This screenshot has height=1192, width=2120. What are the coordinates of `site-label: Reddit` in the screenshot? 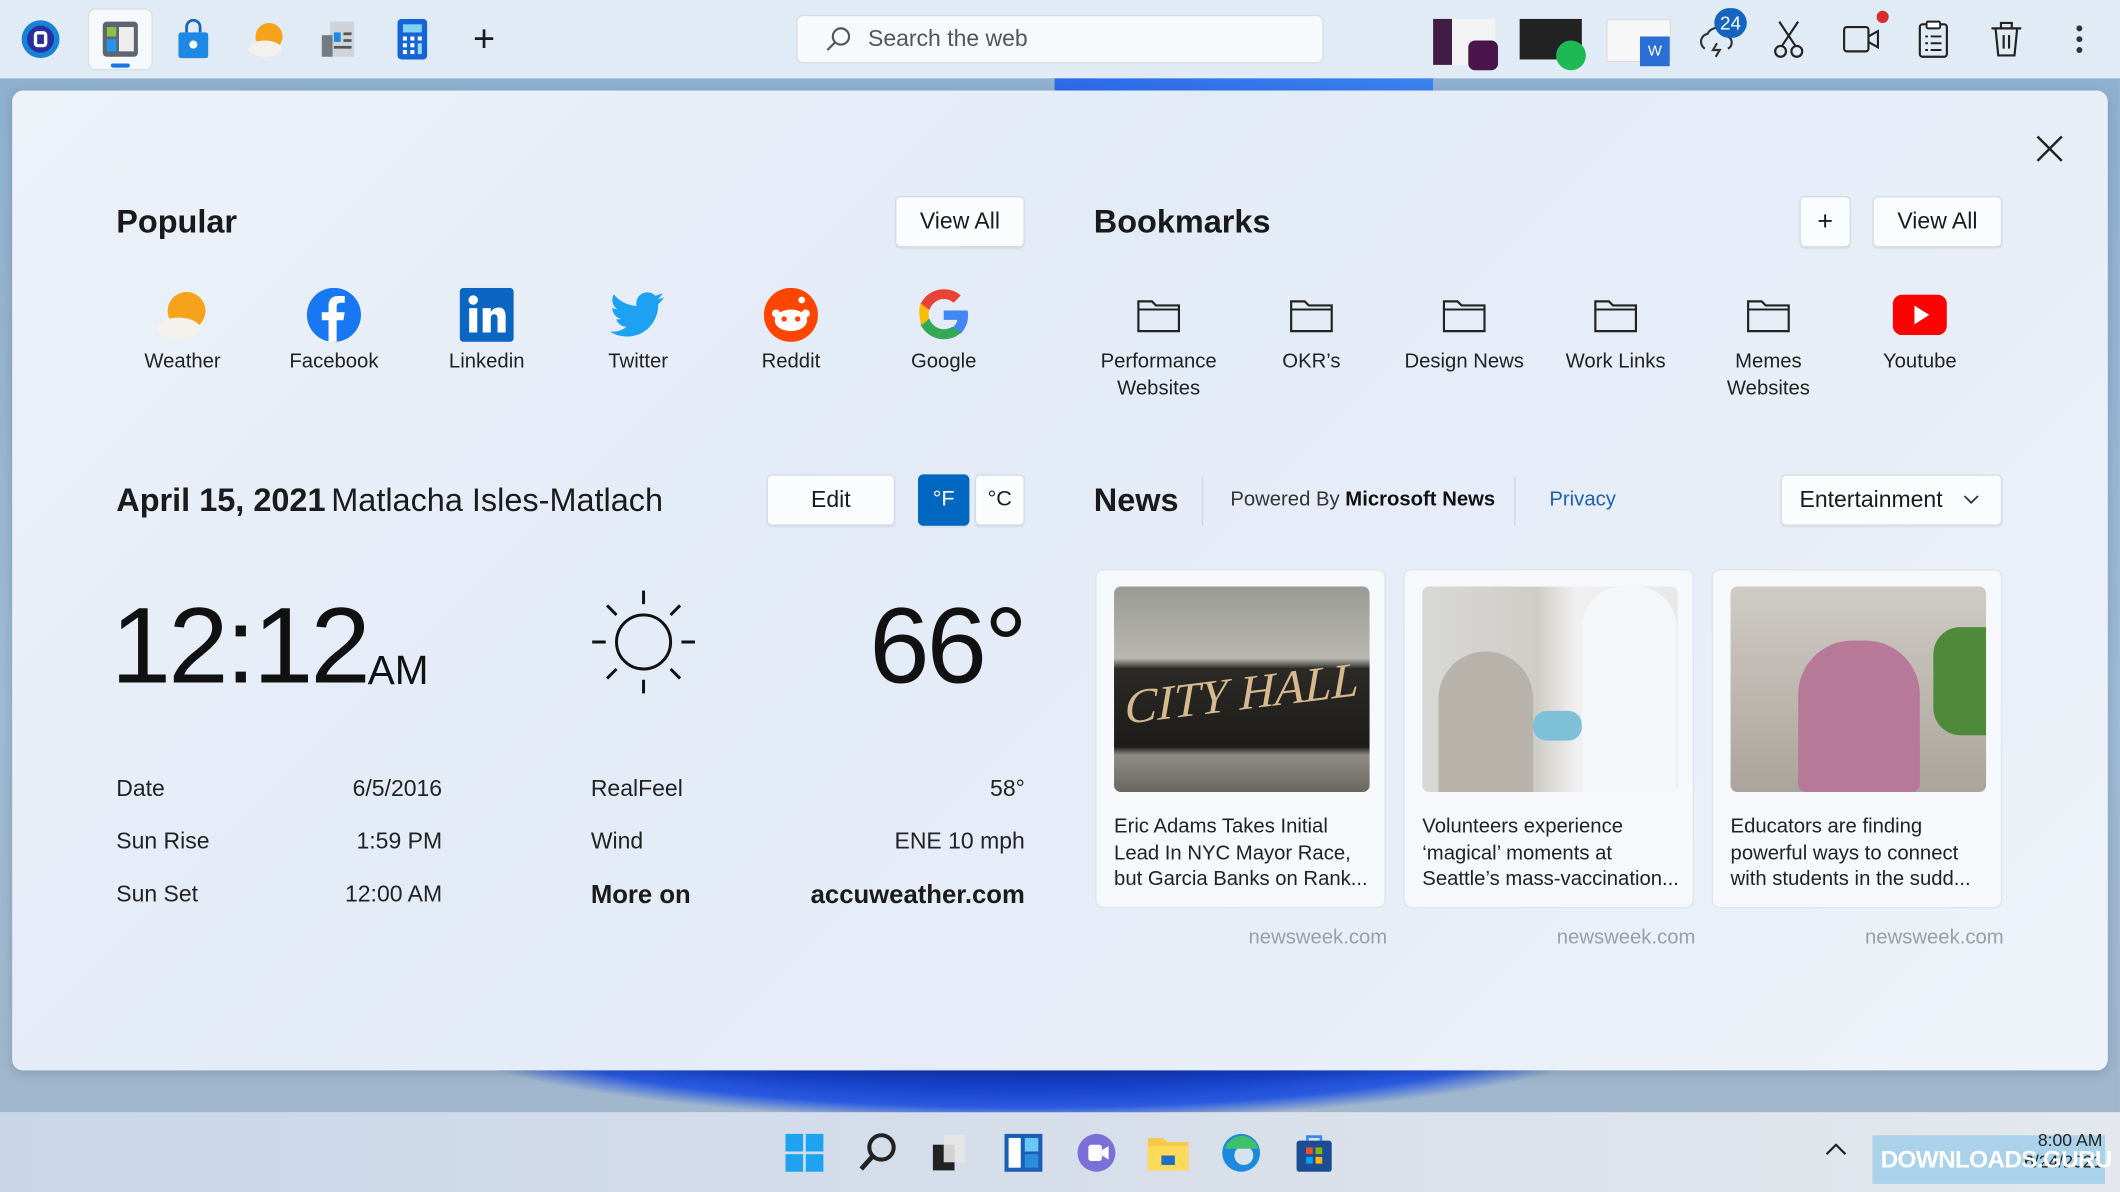 It's located at (791, 362).